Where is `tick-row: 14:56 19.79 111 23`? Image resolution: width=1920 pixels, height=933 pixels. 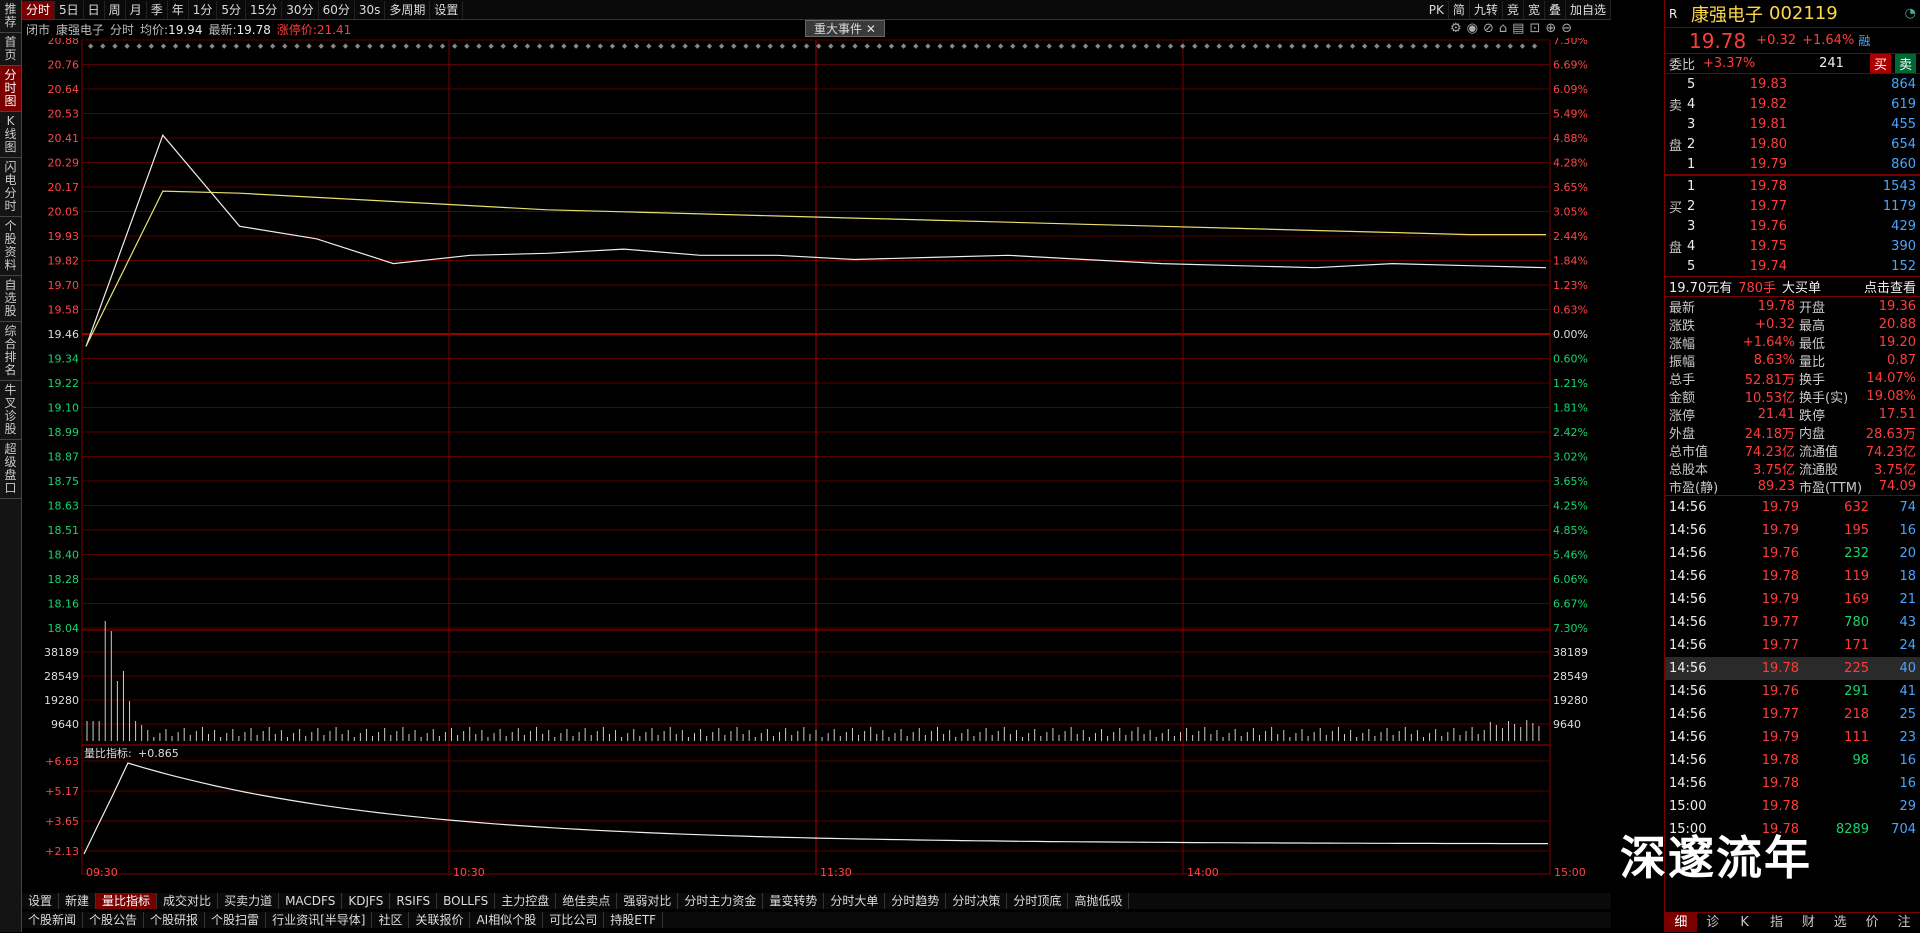 tick-row: 14:56 19.79 111 23 is located at coordinates (1792, 737).